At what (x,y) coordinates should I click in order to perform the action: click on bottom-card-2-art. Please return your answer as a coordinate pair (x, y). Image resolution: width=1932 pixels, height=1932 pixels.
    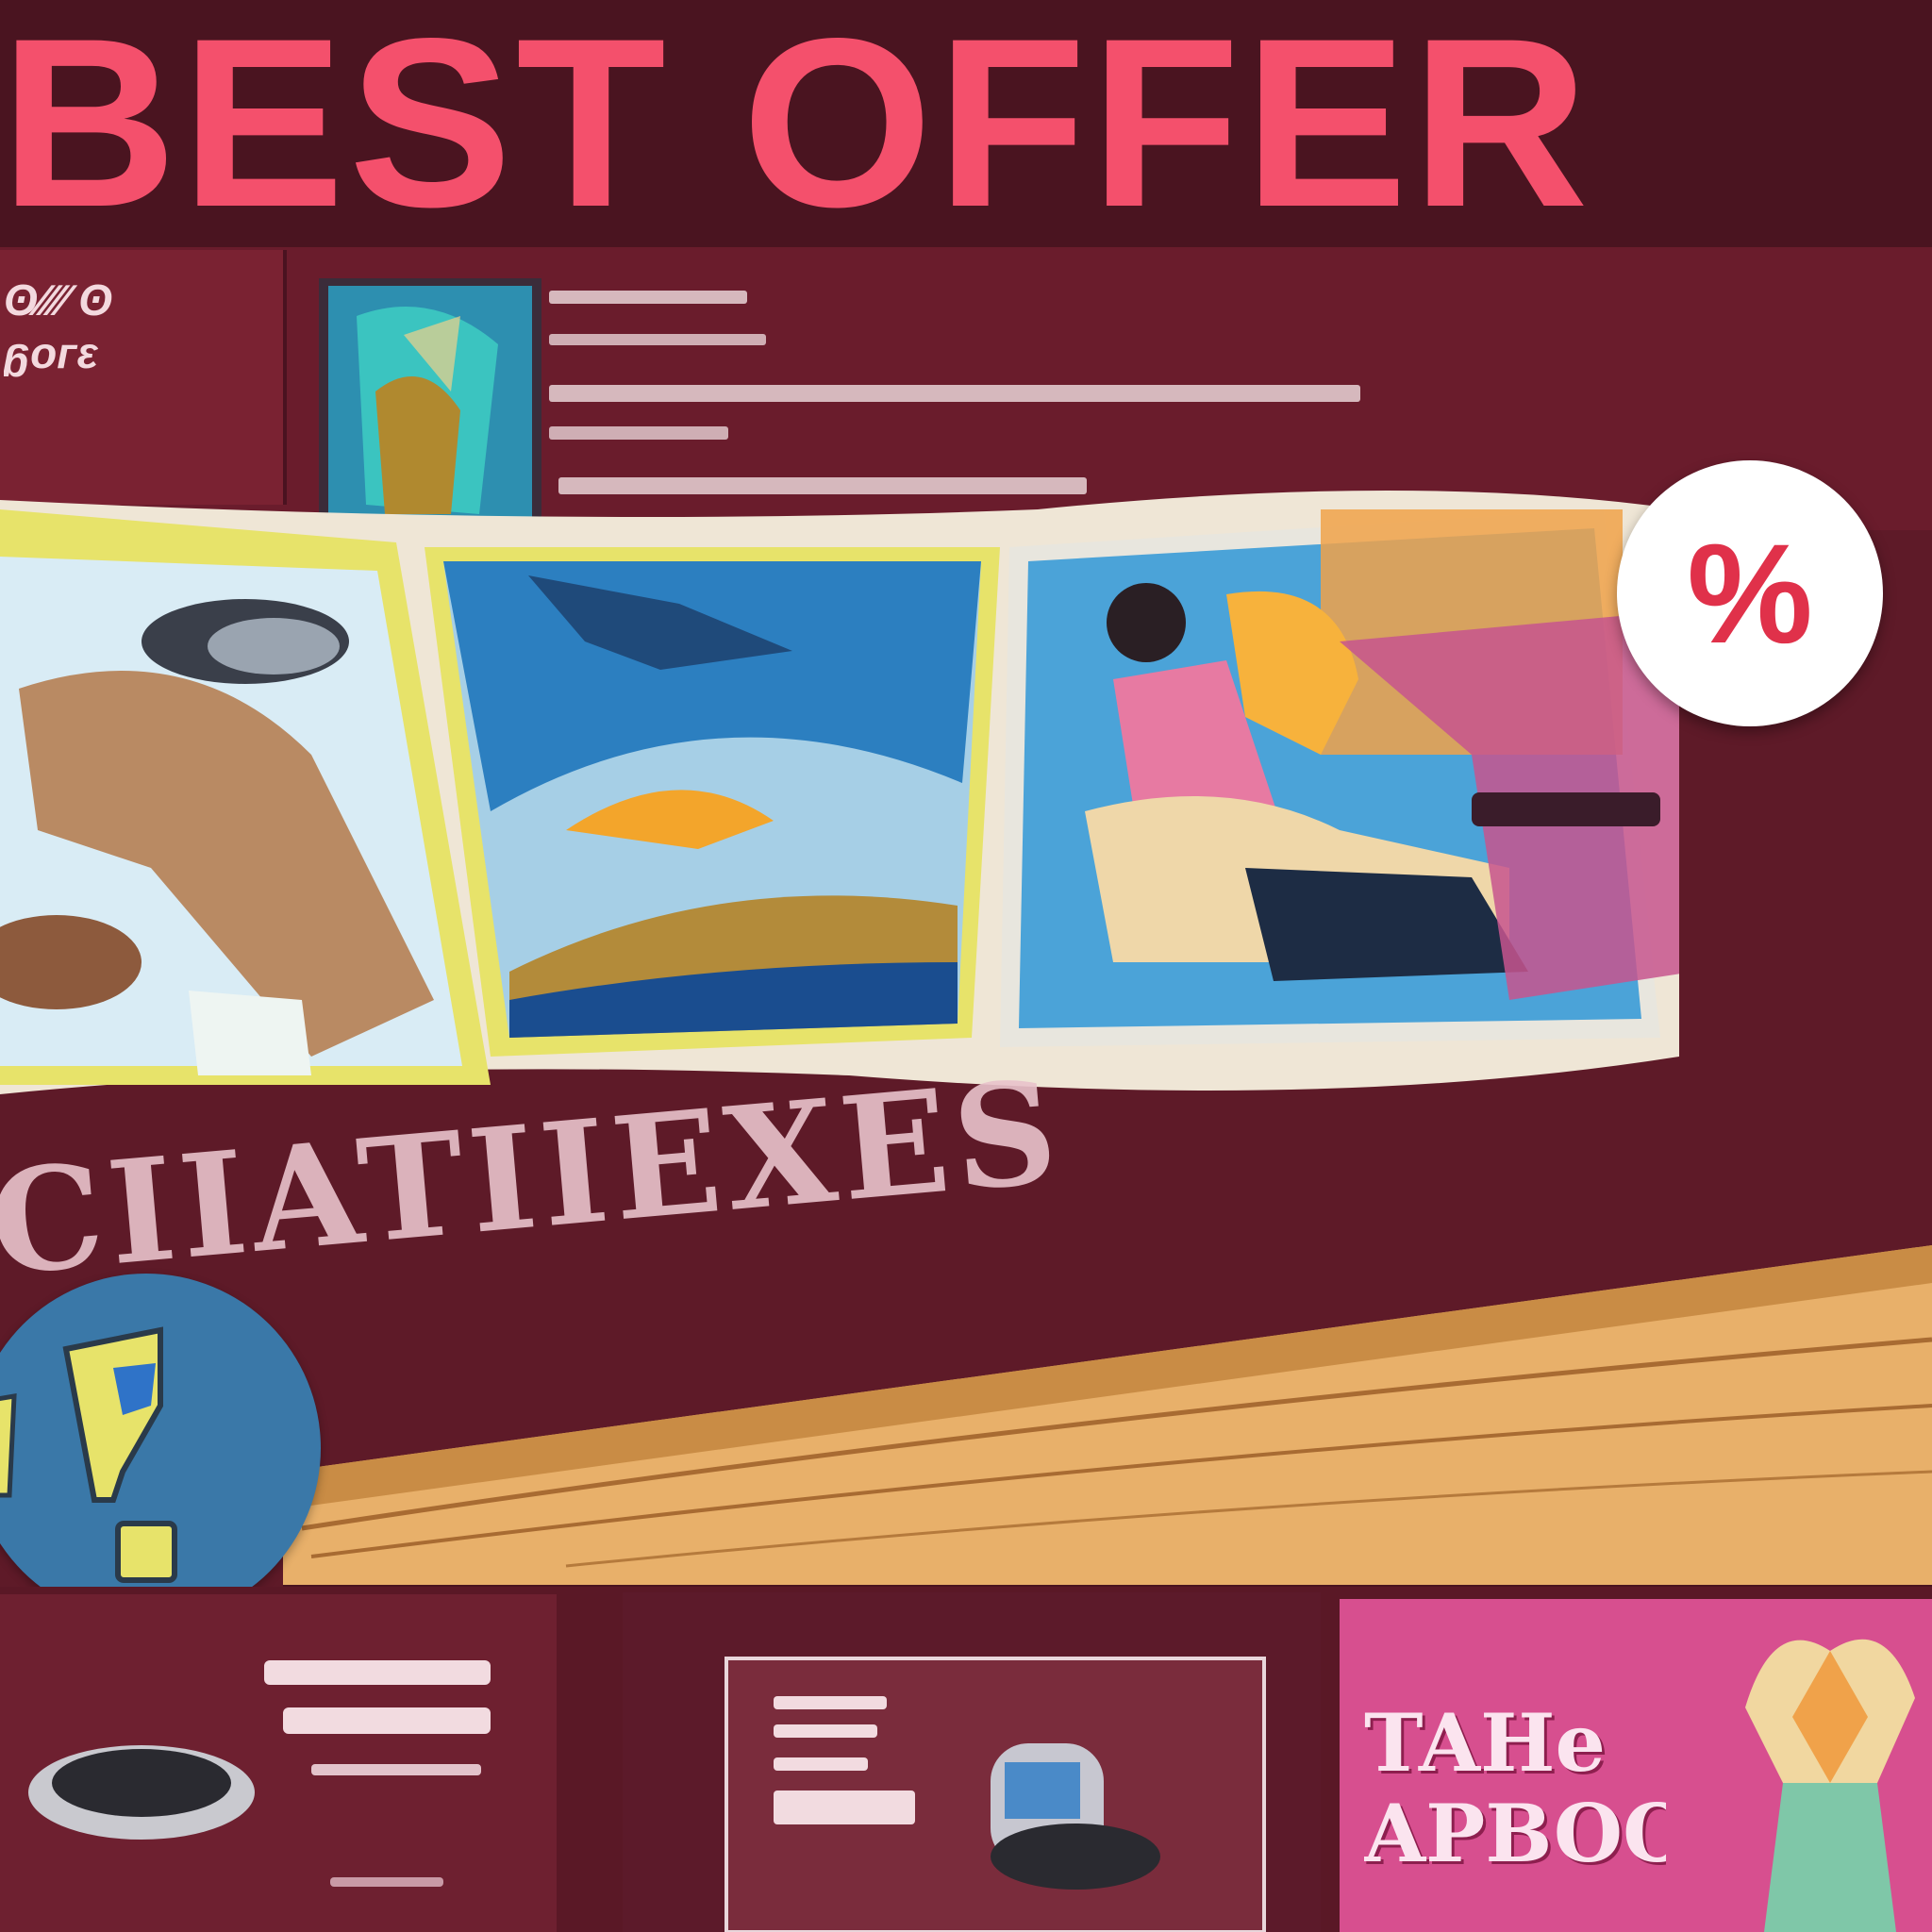
    Looking at the image, I should click on (995, 1795).